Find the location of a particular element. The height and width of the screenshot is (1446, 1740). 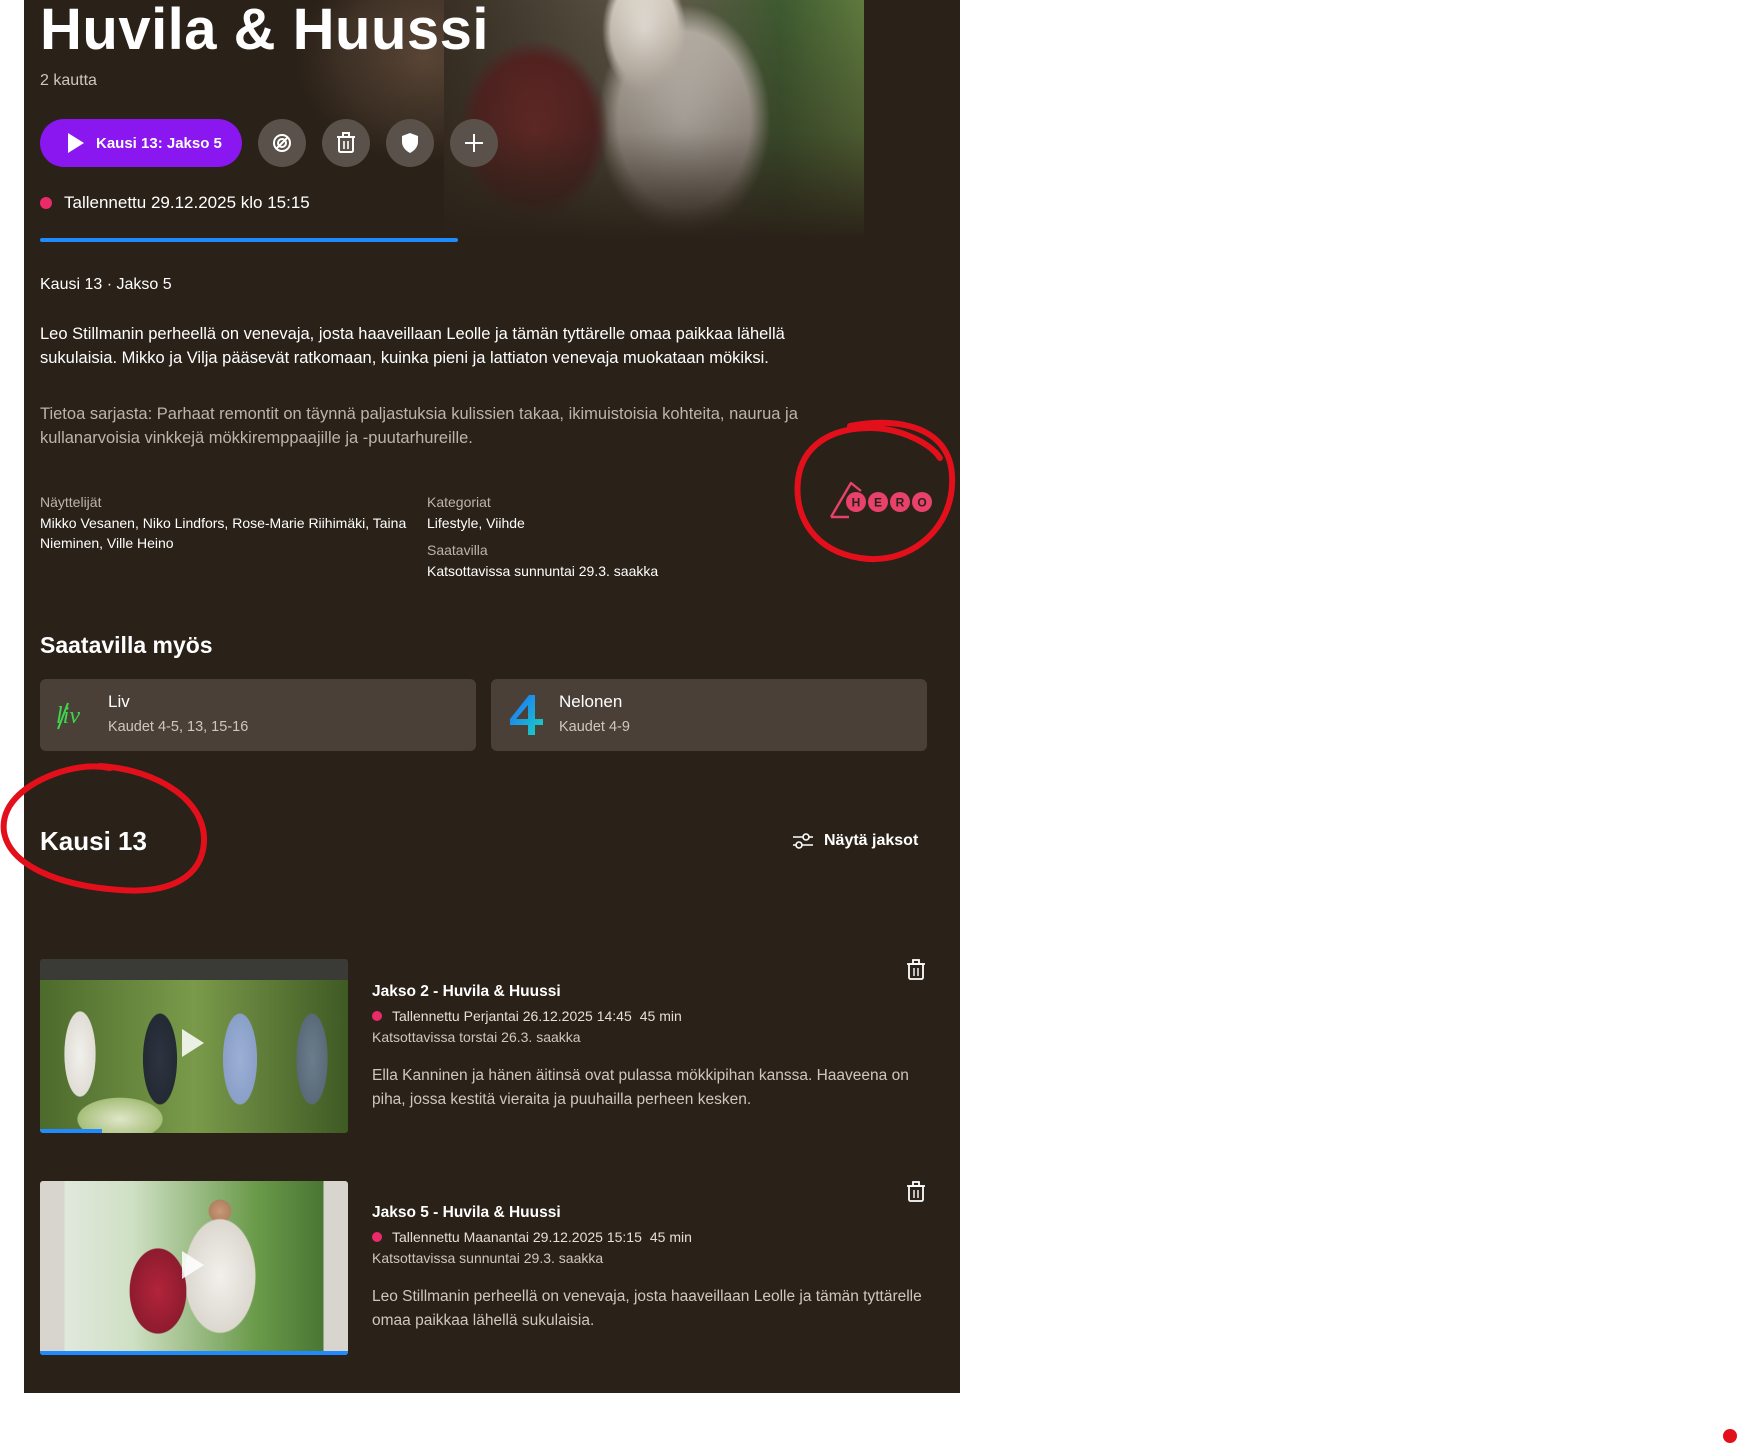

also-available-card-liv: liv Liv Kaudet 4-5, 13, 15-16 is located at coordinates (258, 715).